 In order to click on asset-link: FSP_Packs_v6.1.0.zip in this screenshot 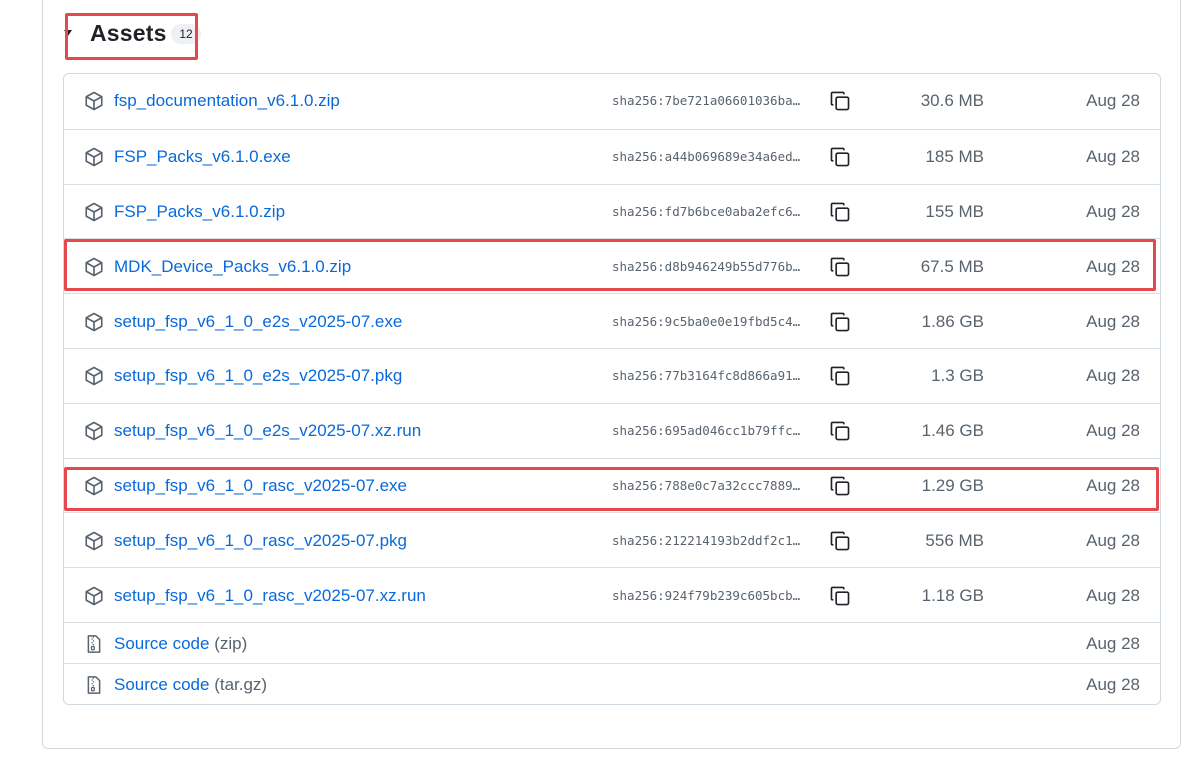, I will do `click(199, 212)`.